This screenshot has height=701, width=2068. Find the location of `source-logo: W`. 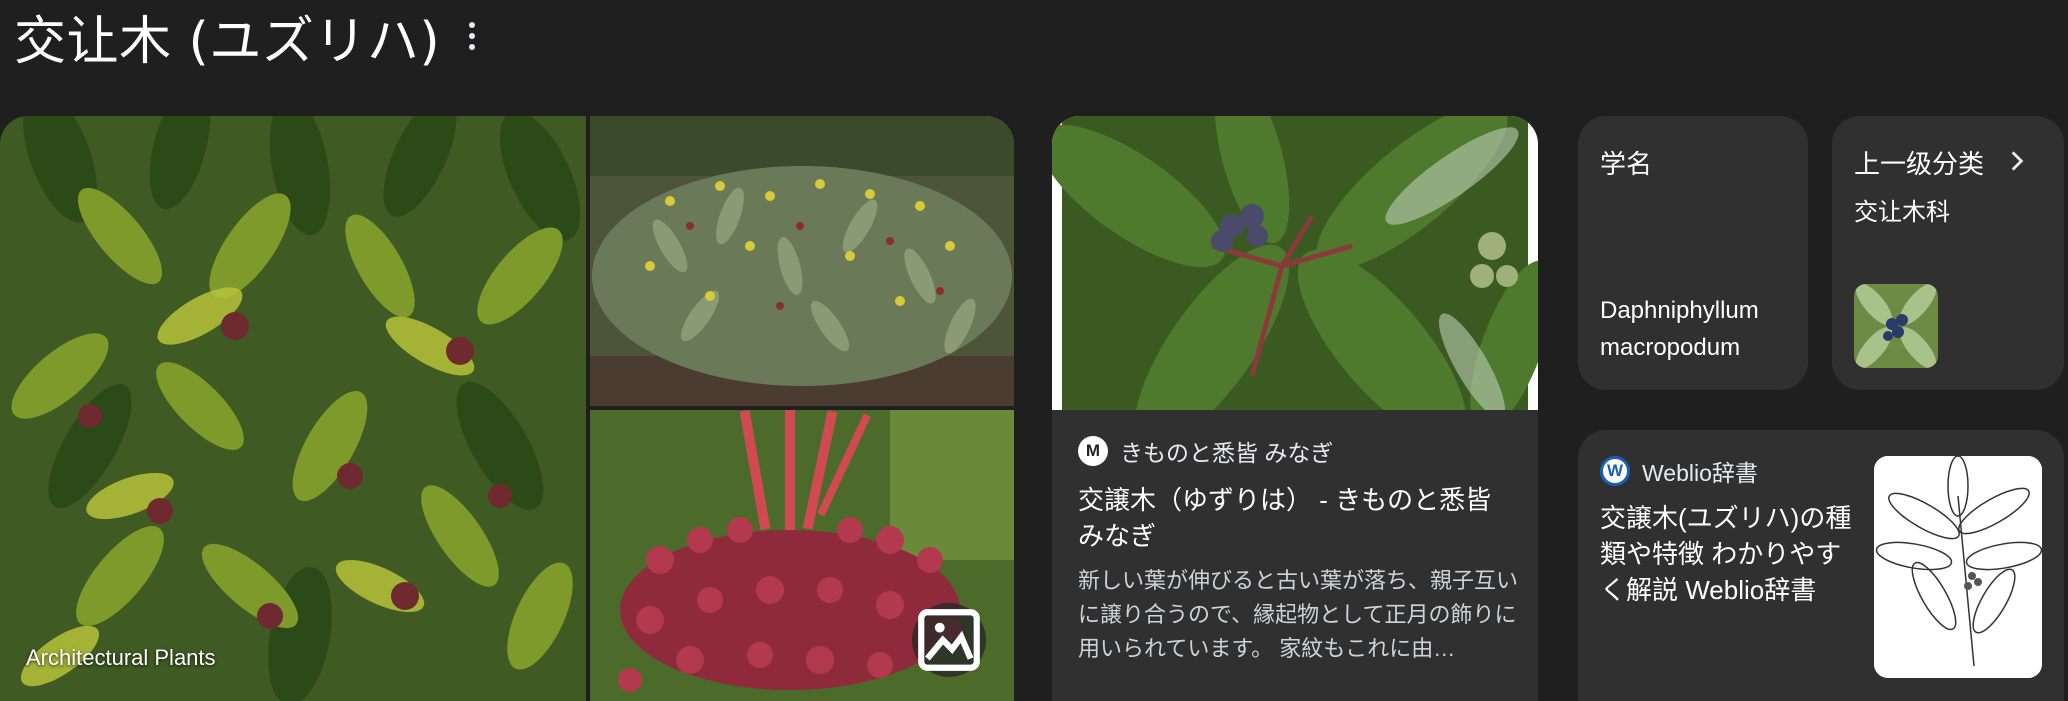

source-logo: W is located at coordinates (1615, 471).